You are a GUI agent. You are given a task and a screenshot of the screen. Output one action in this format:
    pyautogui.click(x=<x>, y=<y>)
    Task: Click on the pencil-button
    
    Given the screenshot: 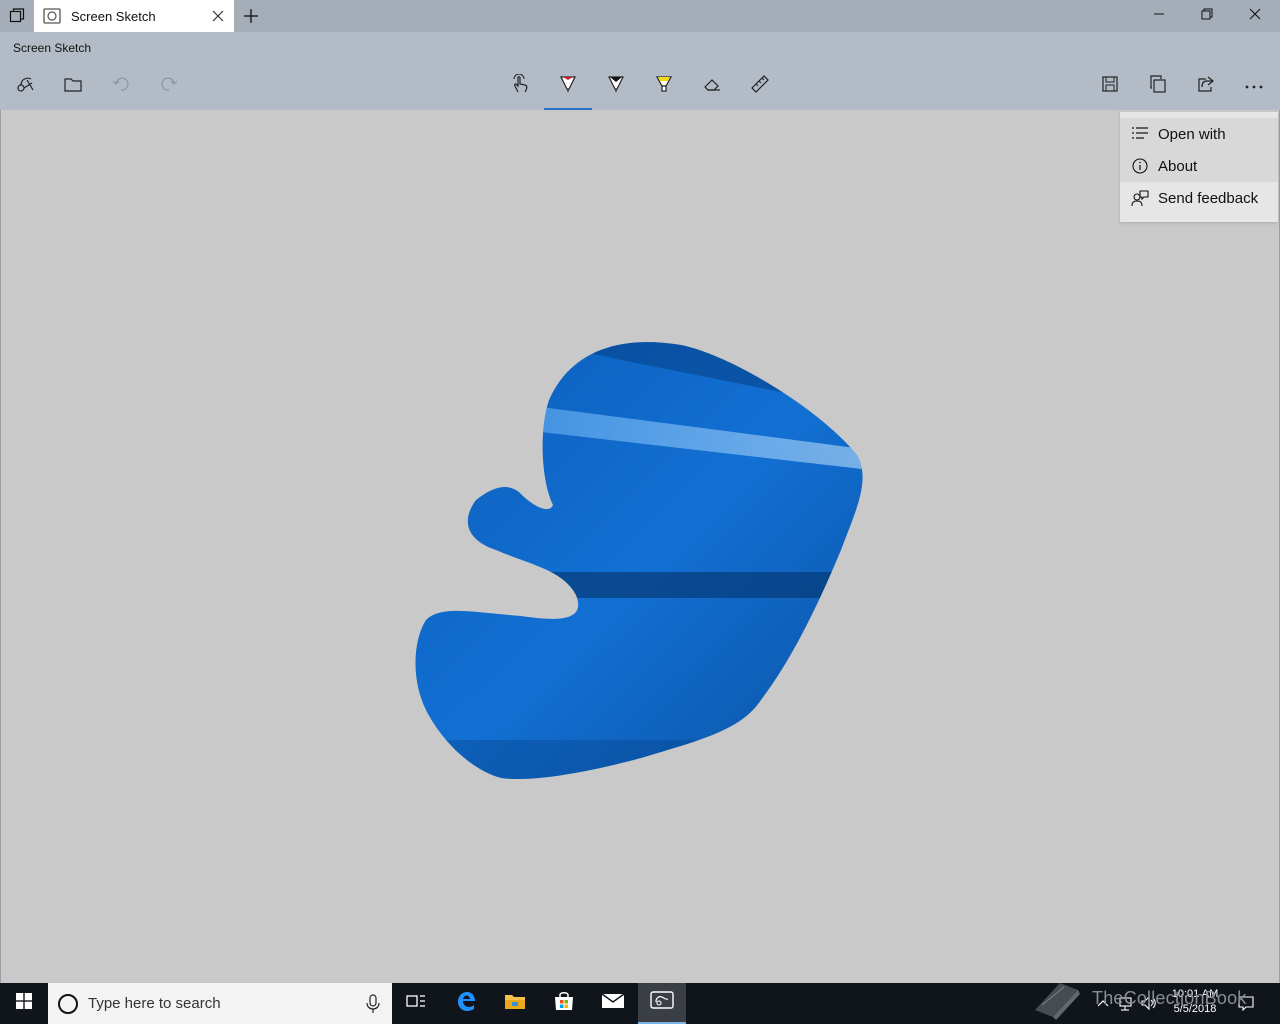 What is the action you would take?
    pyautogui.click(x=616, y=86)
    